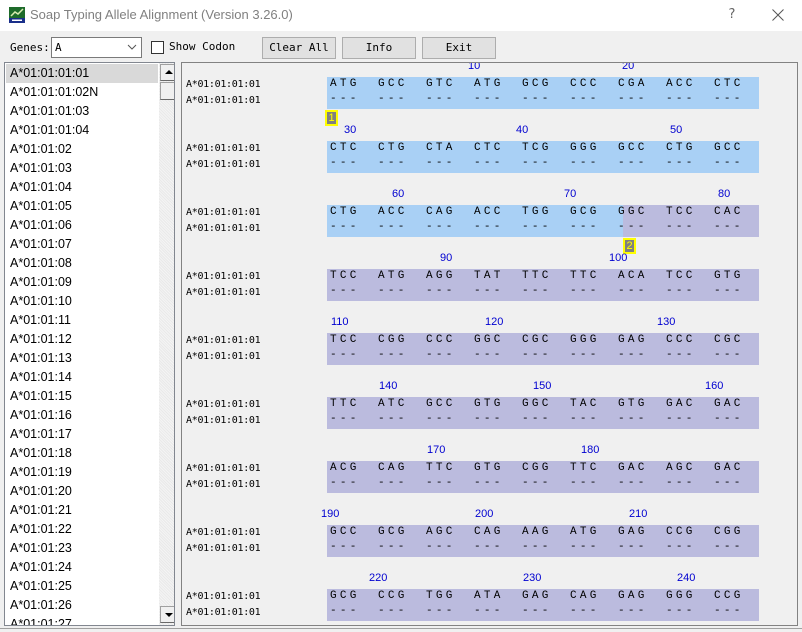 The image size is (802, 632). What do you see at coordinates (82, 187) in the screenshot?
I see `allele-list-item: A*01:01:04` at bounding box center [82, 187].